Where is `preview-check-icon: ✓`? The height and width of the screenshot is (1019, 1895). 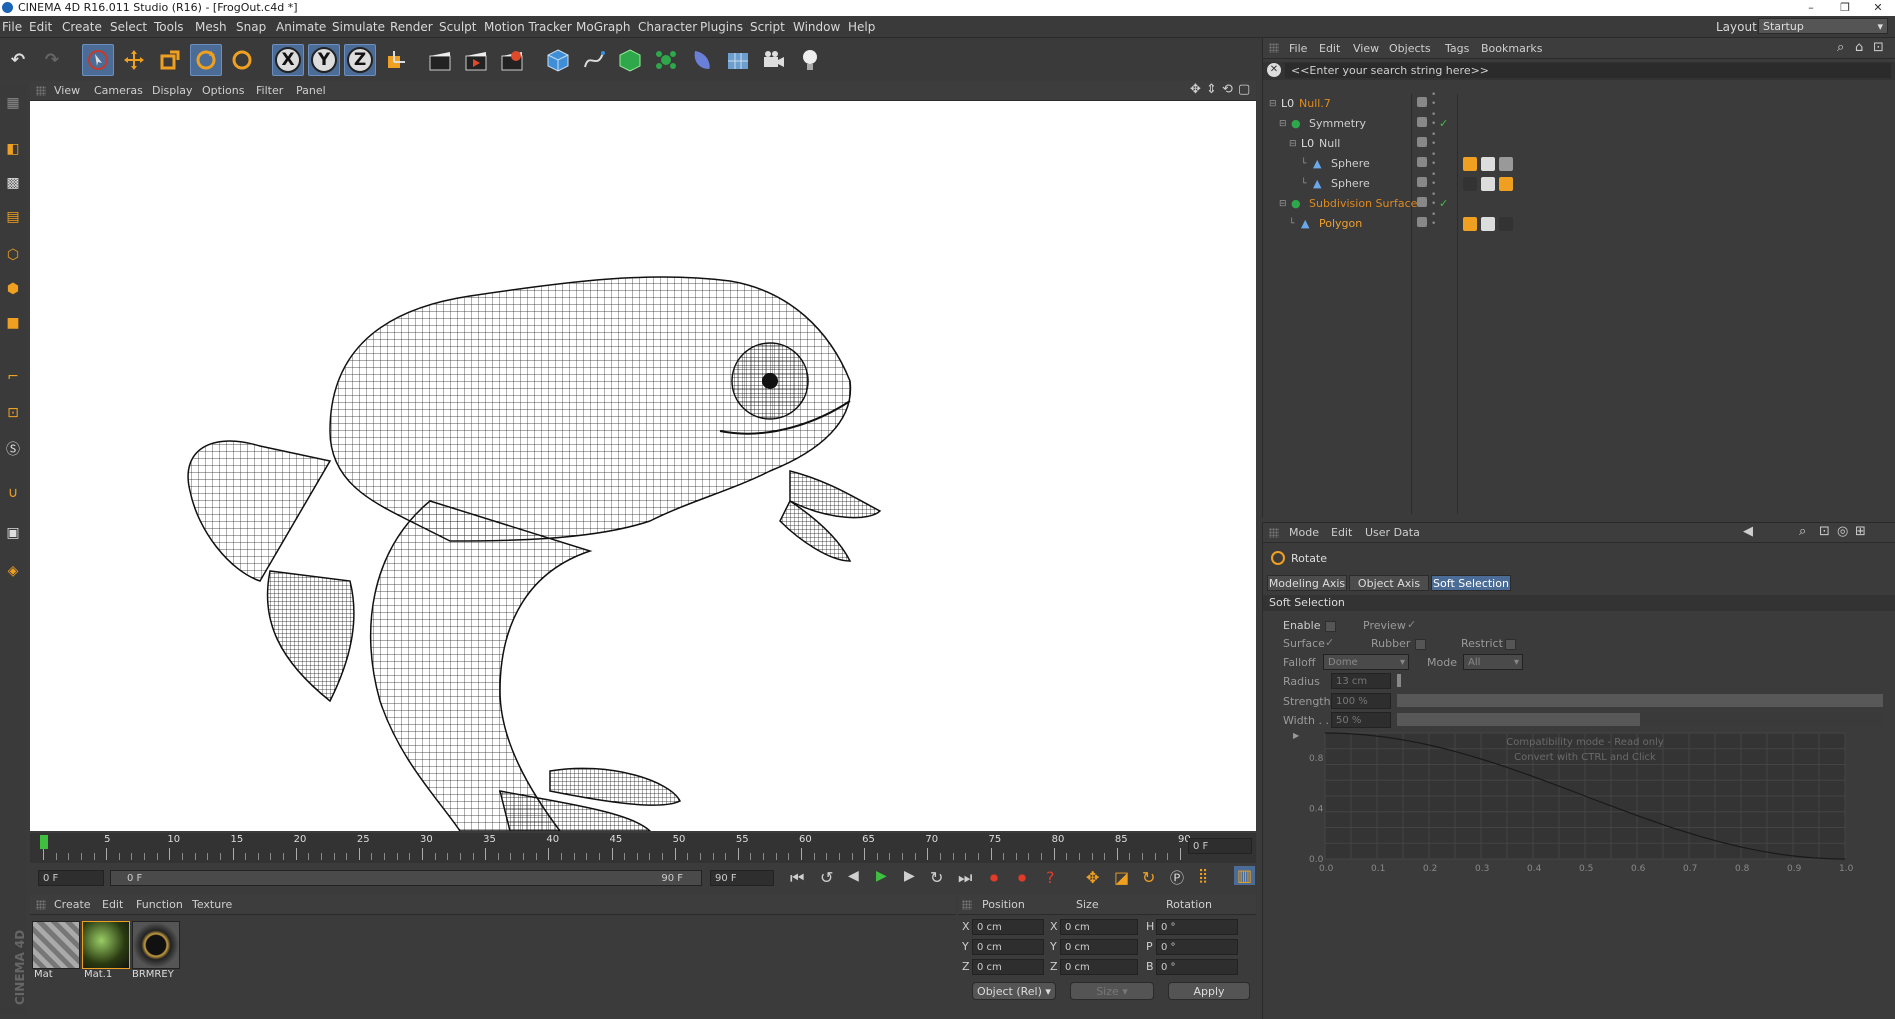
preview-check-icon: ✓ is located at coordinates (1411, 624).